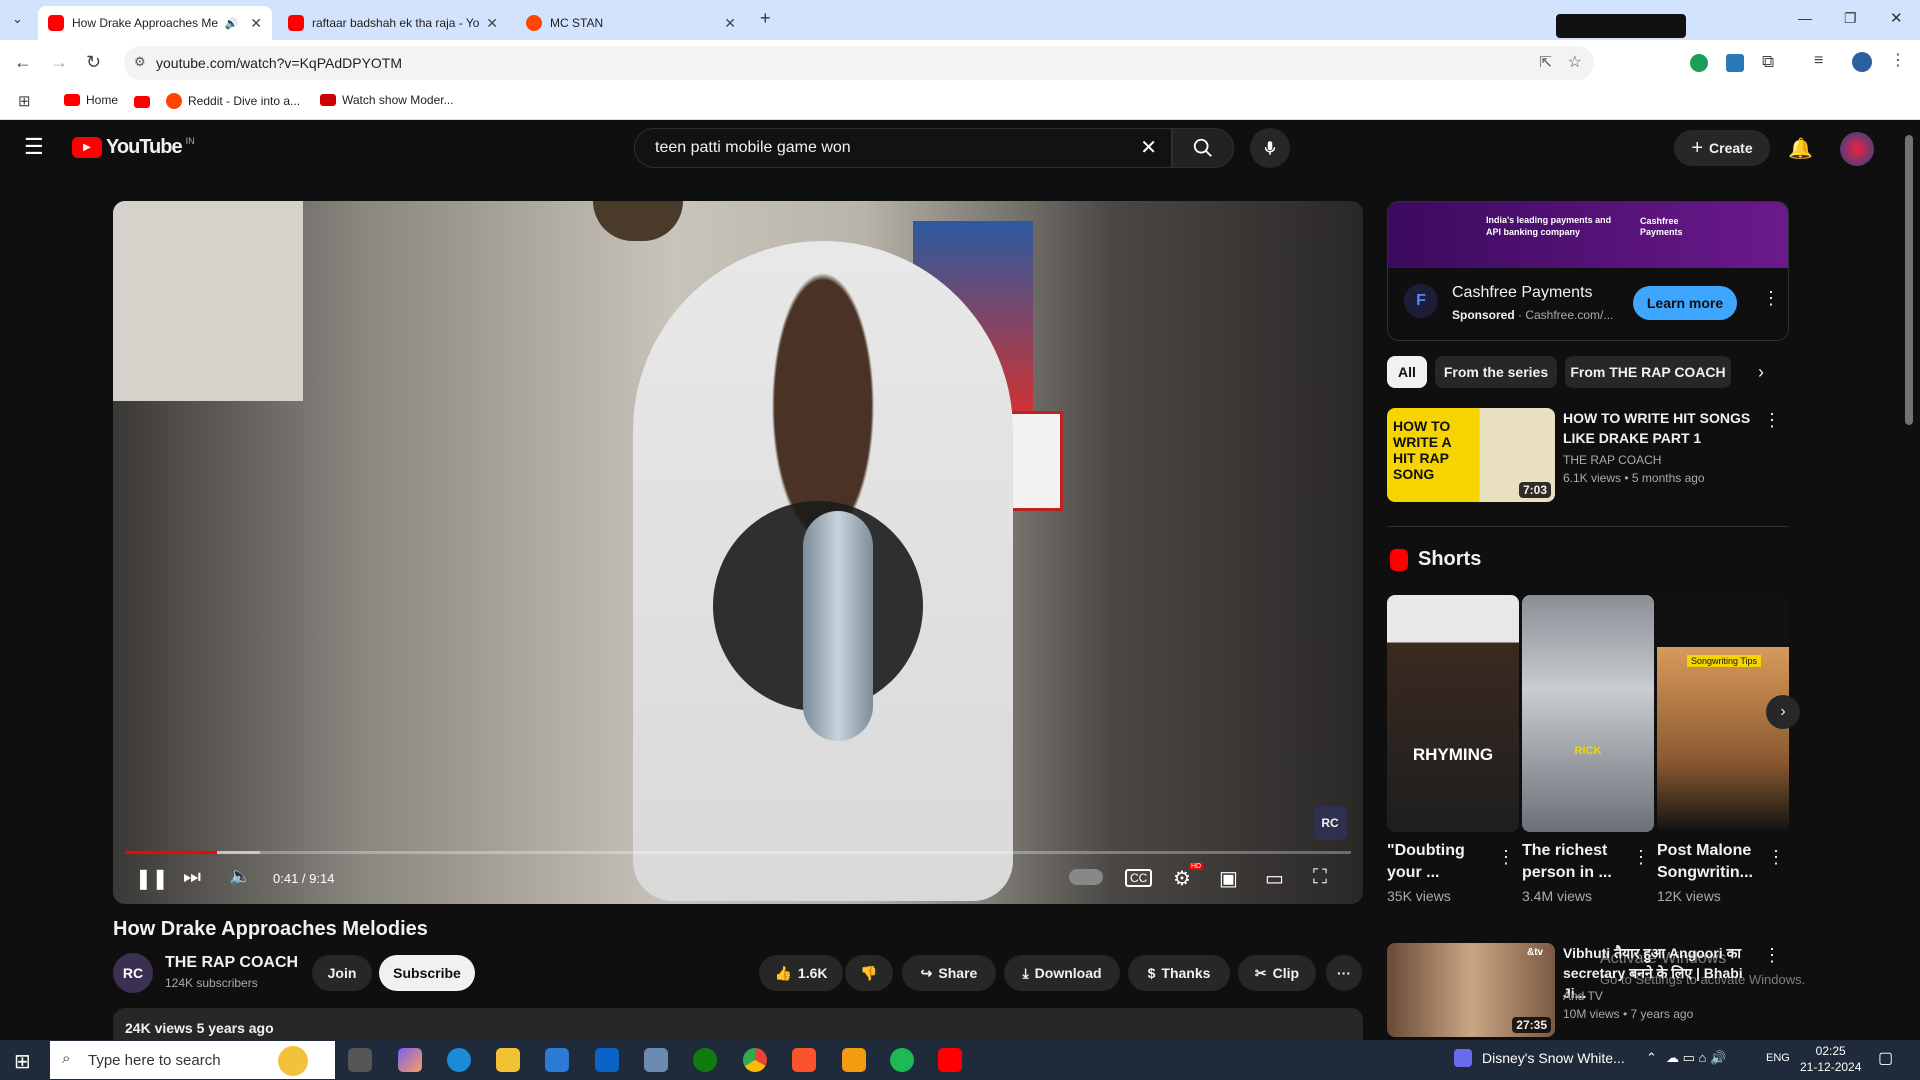 The width and height of the screenshot is (1920, 1080). Describe the element at coordinates (152, 878) in the screenshot. I see `pause-icon: ❚❚` at that location.